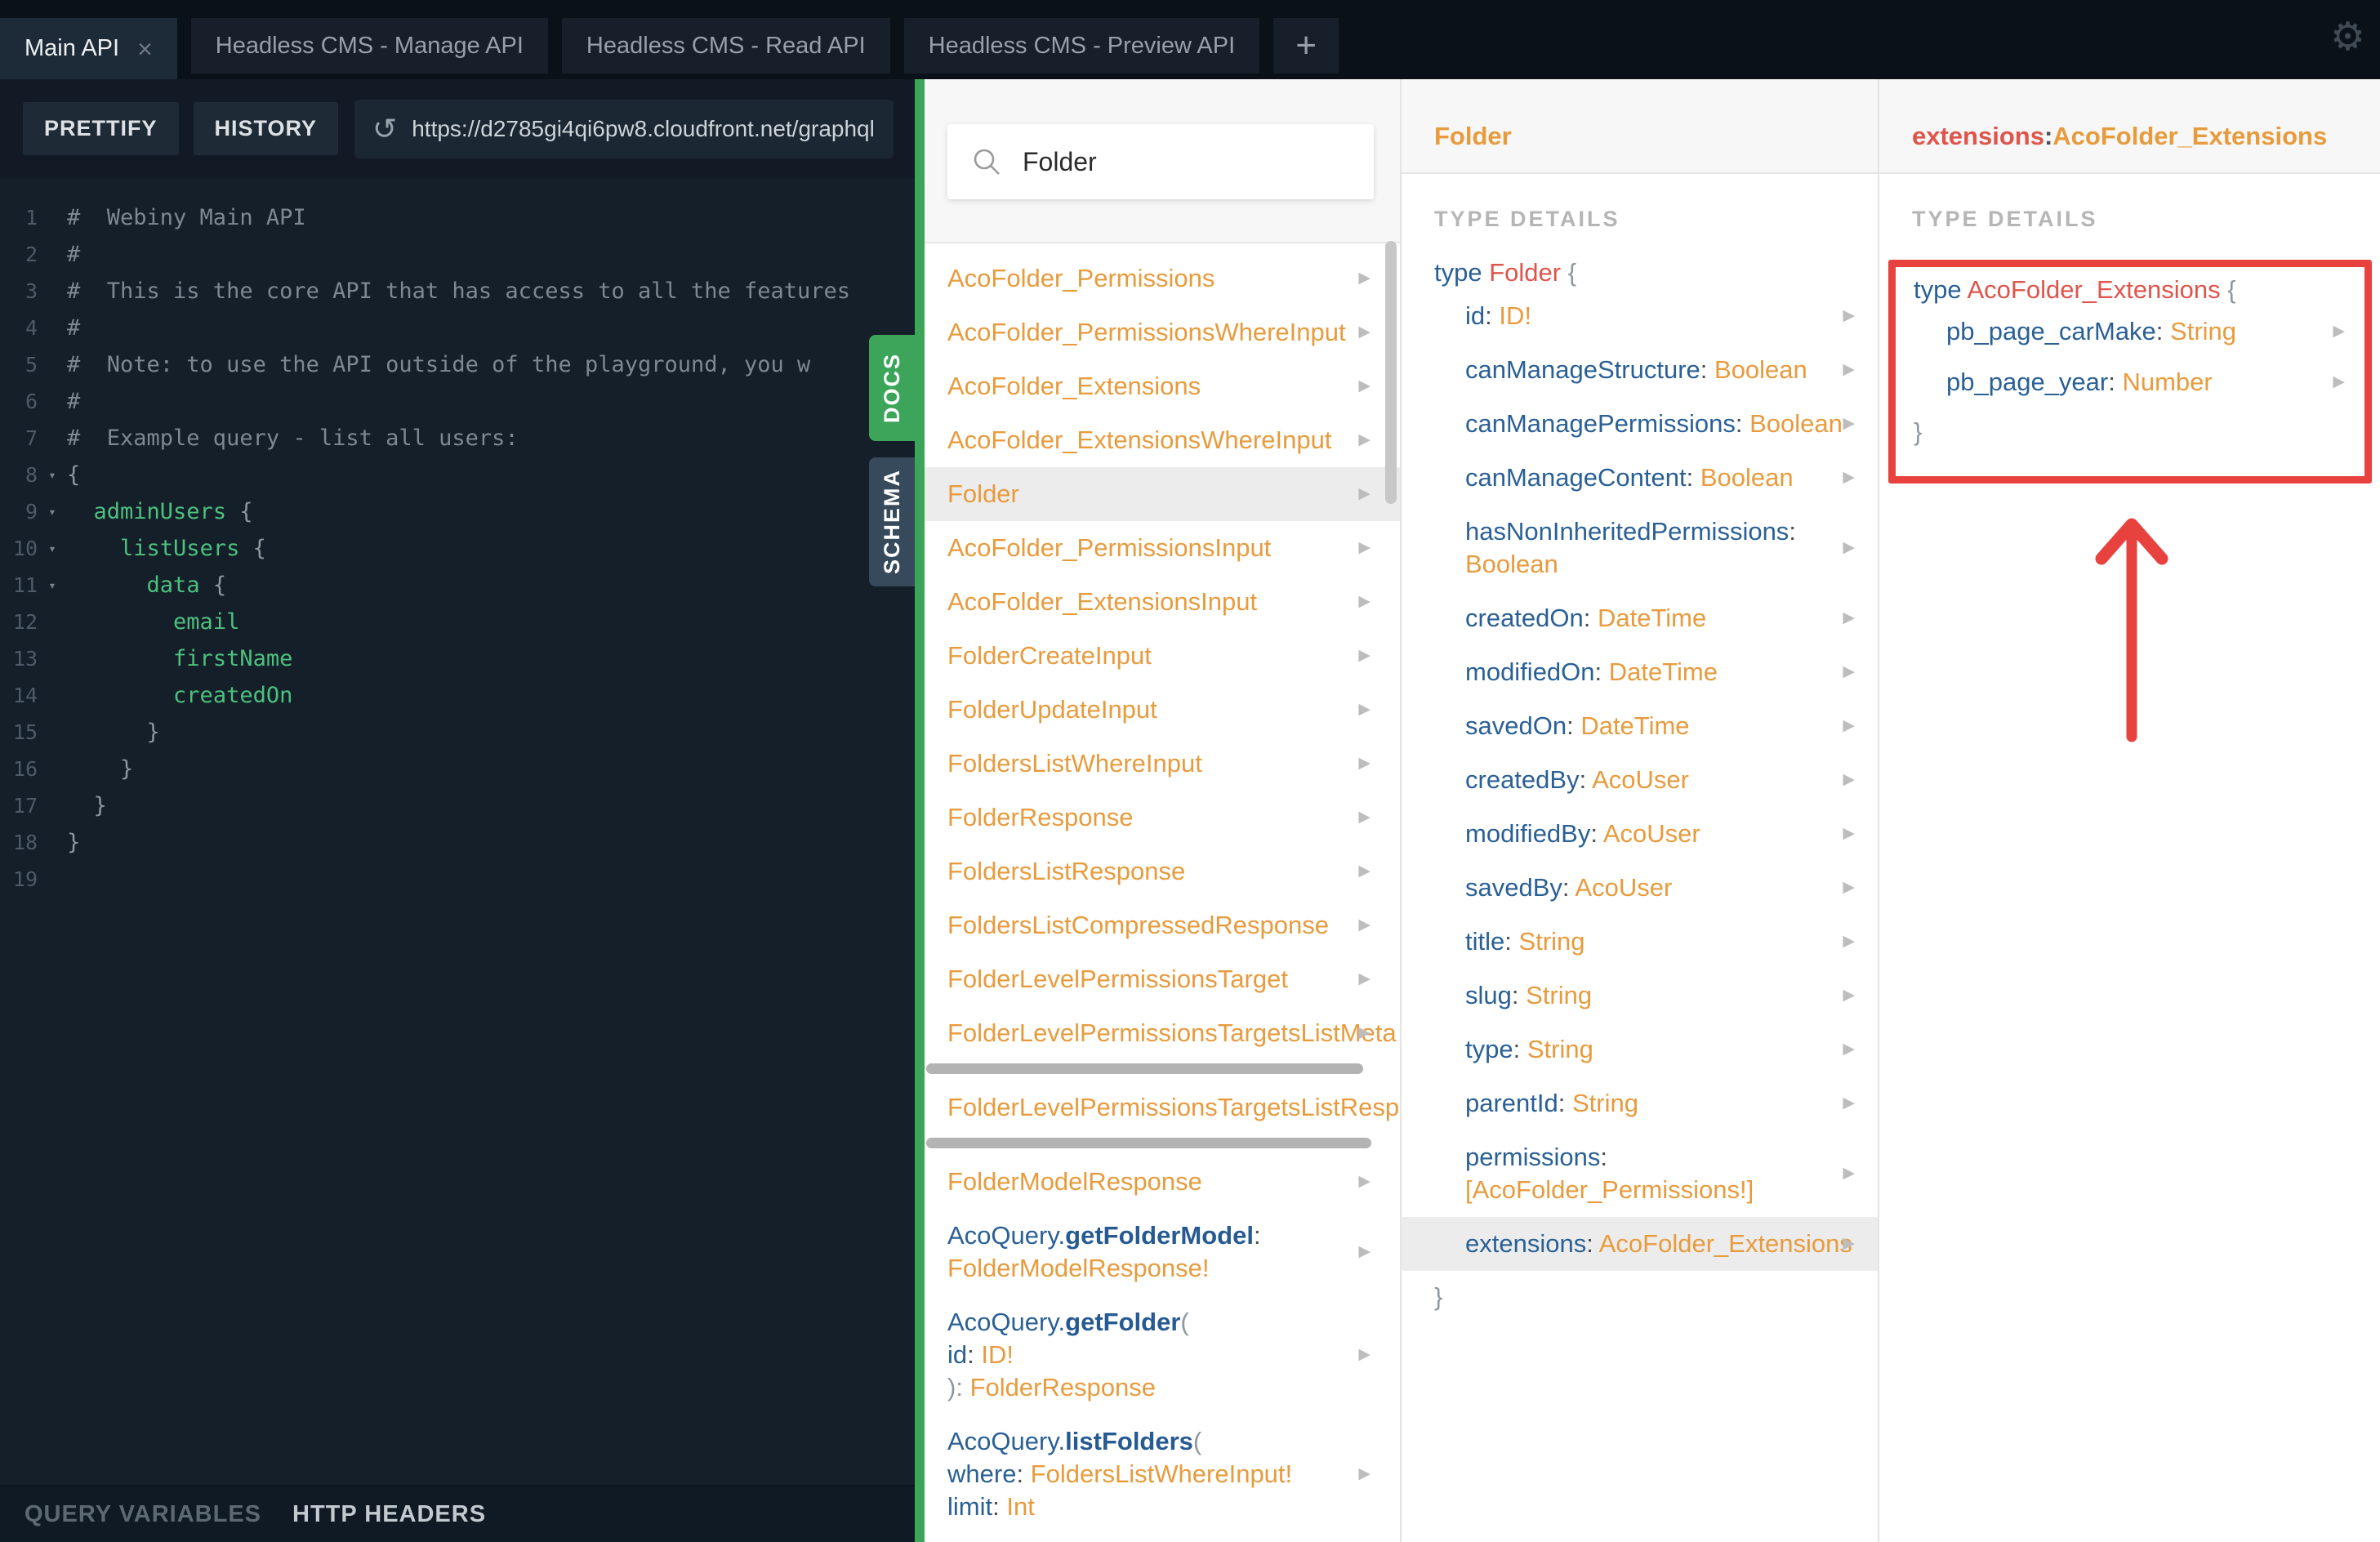 The width and height of the screenshot is (2380, 1542). Describe the element at coordinates (101, 128) in the screenshot. I see `prettify-button: PRETTIFY` at that location.